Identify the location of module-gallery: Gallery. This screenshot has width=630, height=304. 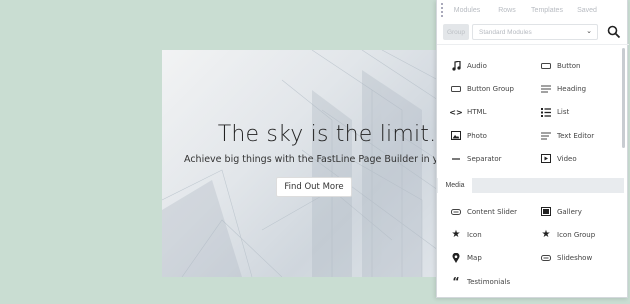
(572, 211).